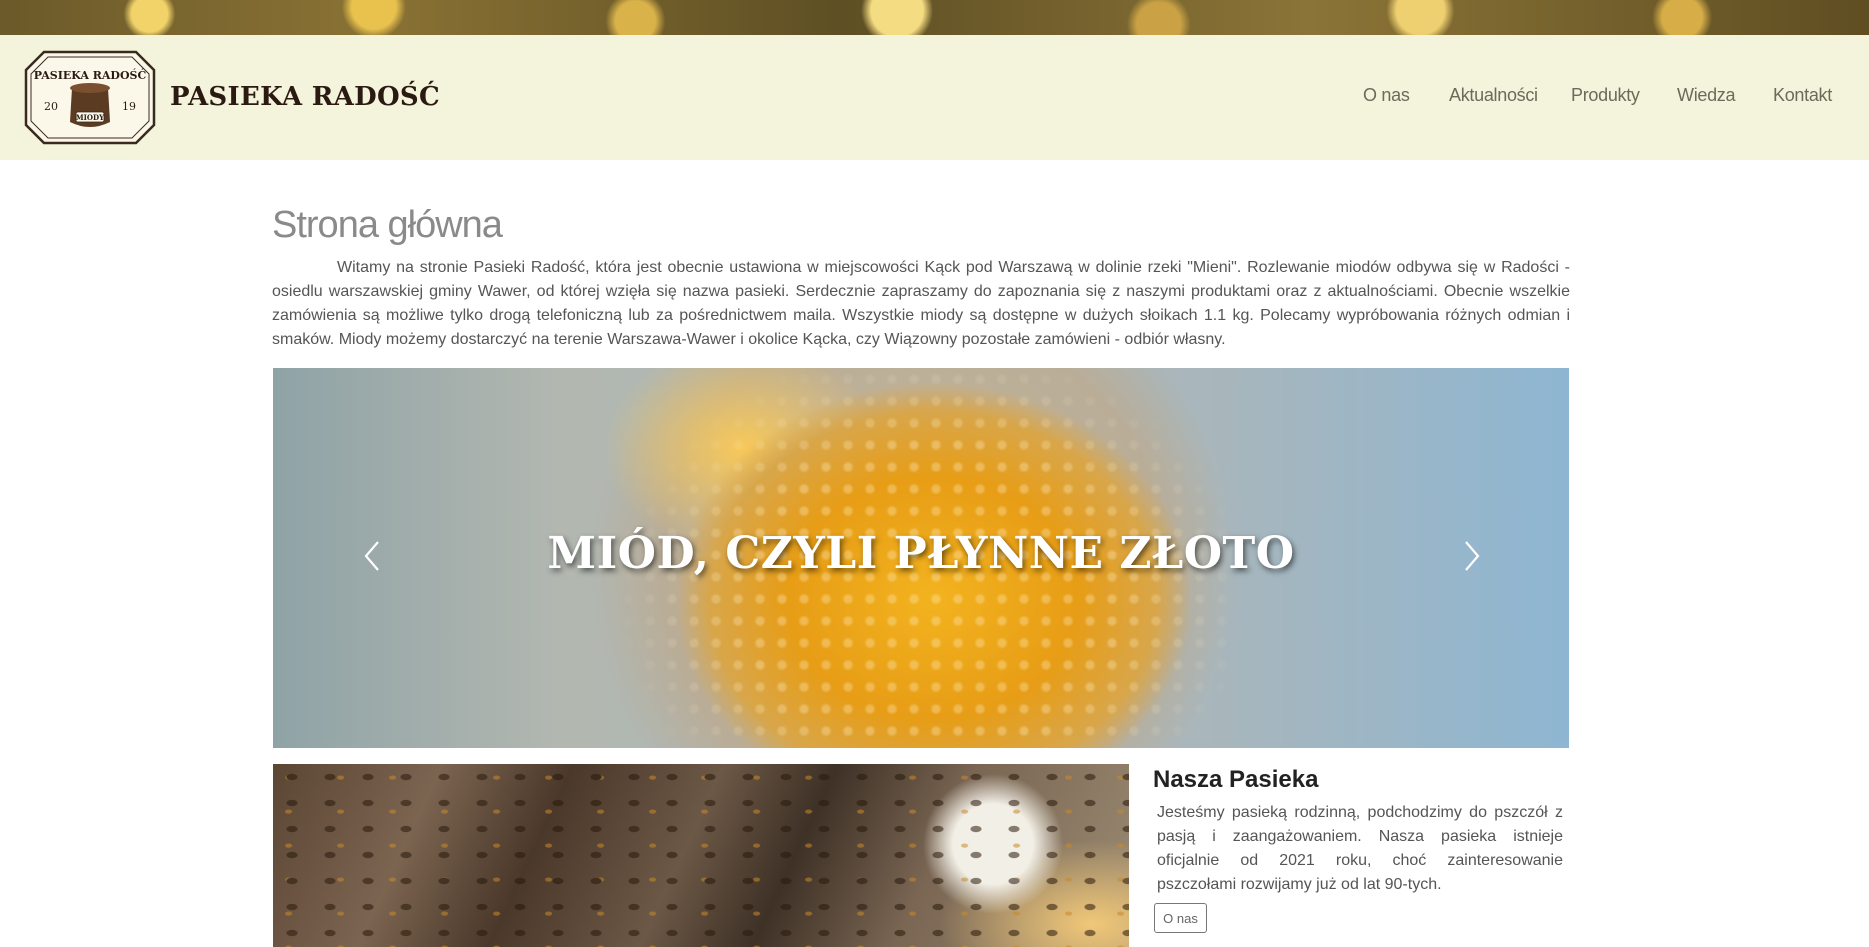 This screenshot has width=1869, height=947. What do you see at coordinates (1493, 95) in the screenshot?
I see `nav-item-aktualnosci: Aktualności` at bounding box center [1493, 95].